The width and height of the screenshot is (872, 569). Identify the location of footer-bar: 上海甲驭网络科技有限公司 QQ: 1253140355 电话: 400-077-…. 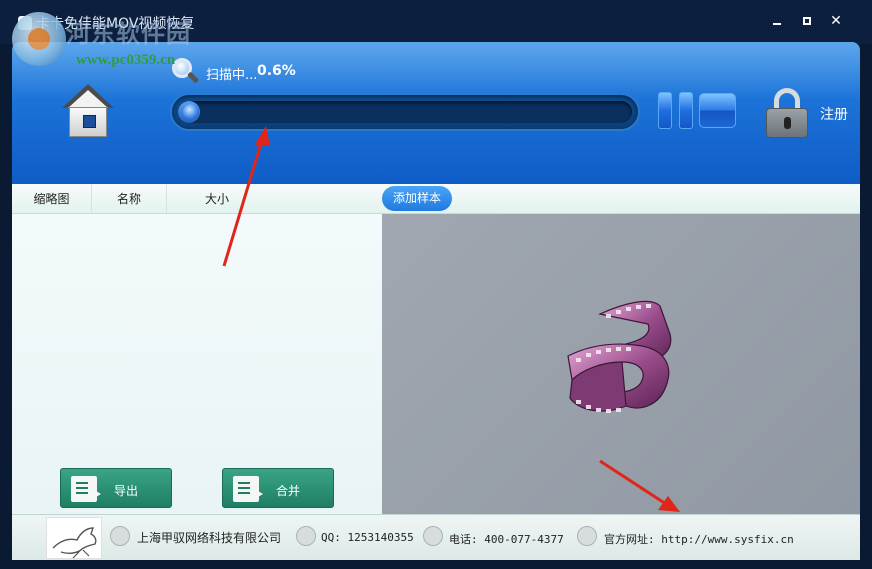
(436, 537).